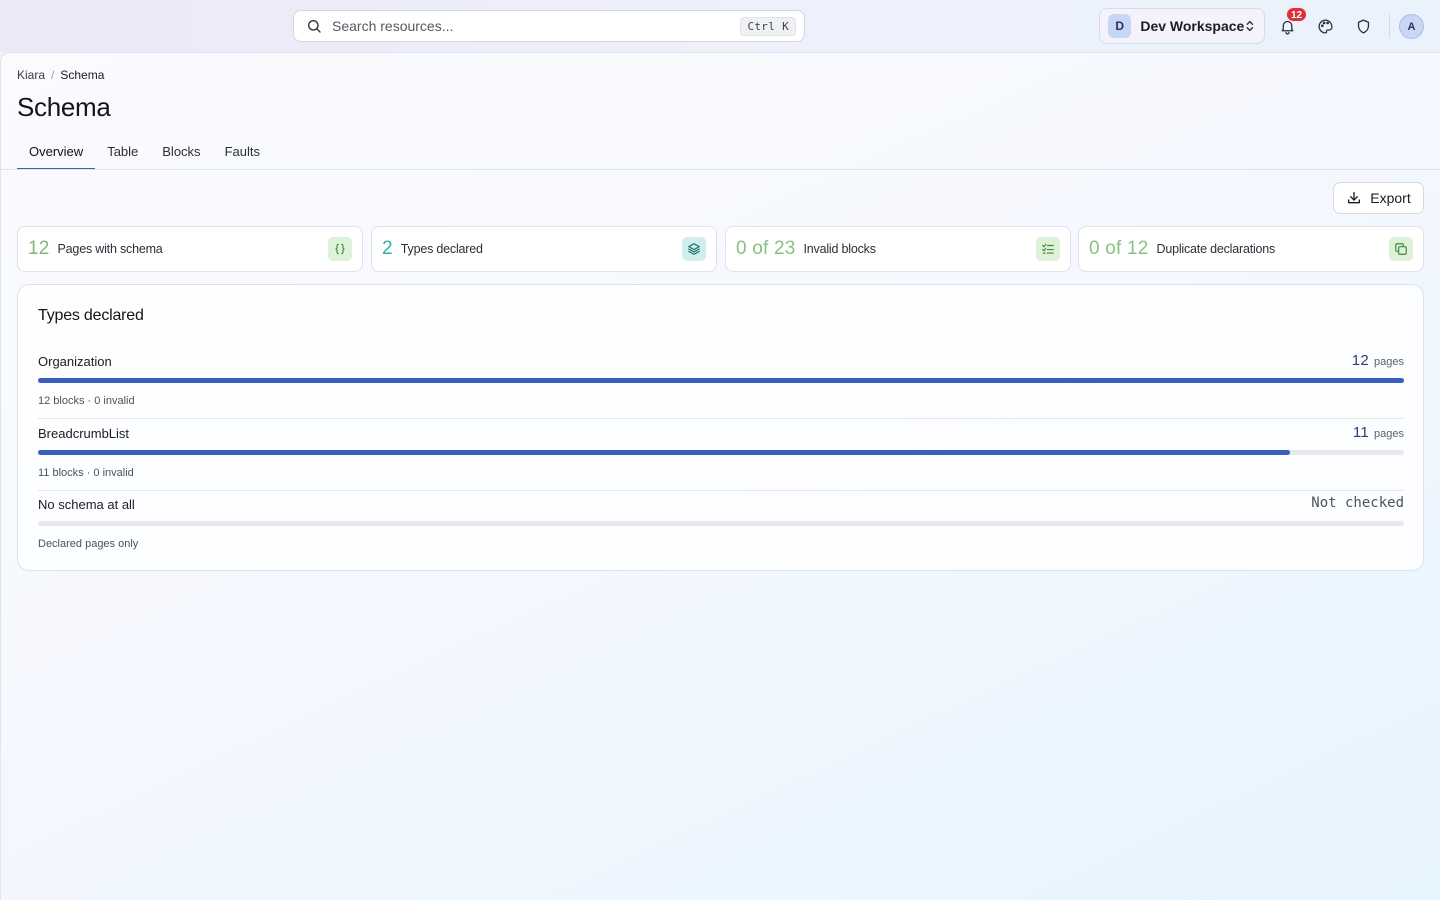  I want to click on breadcrumb-current: Schema, so click(82, 75).